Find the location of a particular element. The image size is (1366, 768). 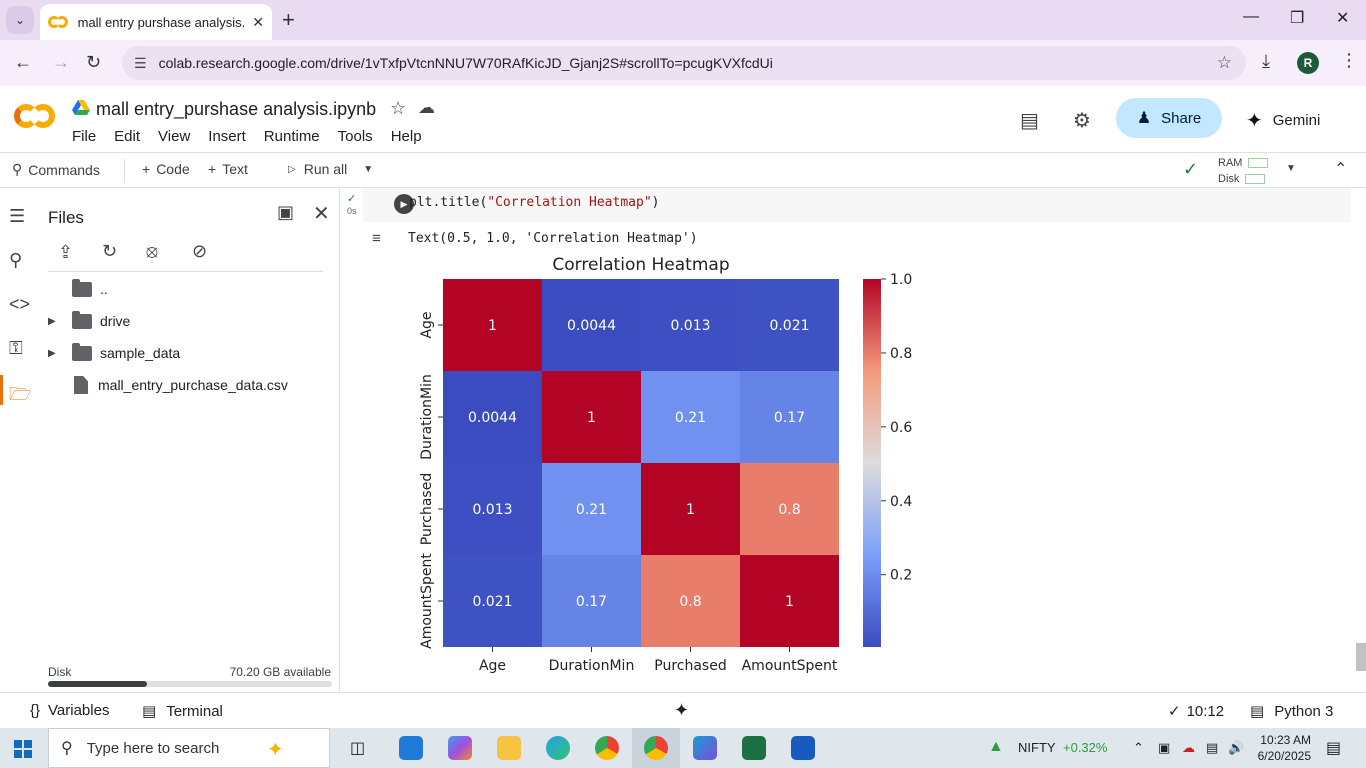

add-text-button: + Text is located at coordinates (228, 169).